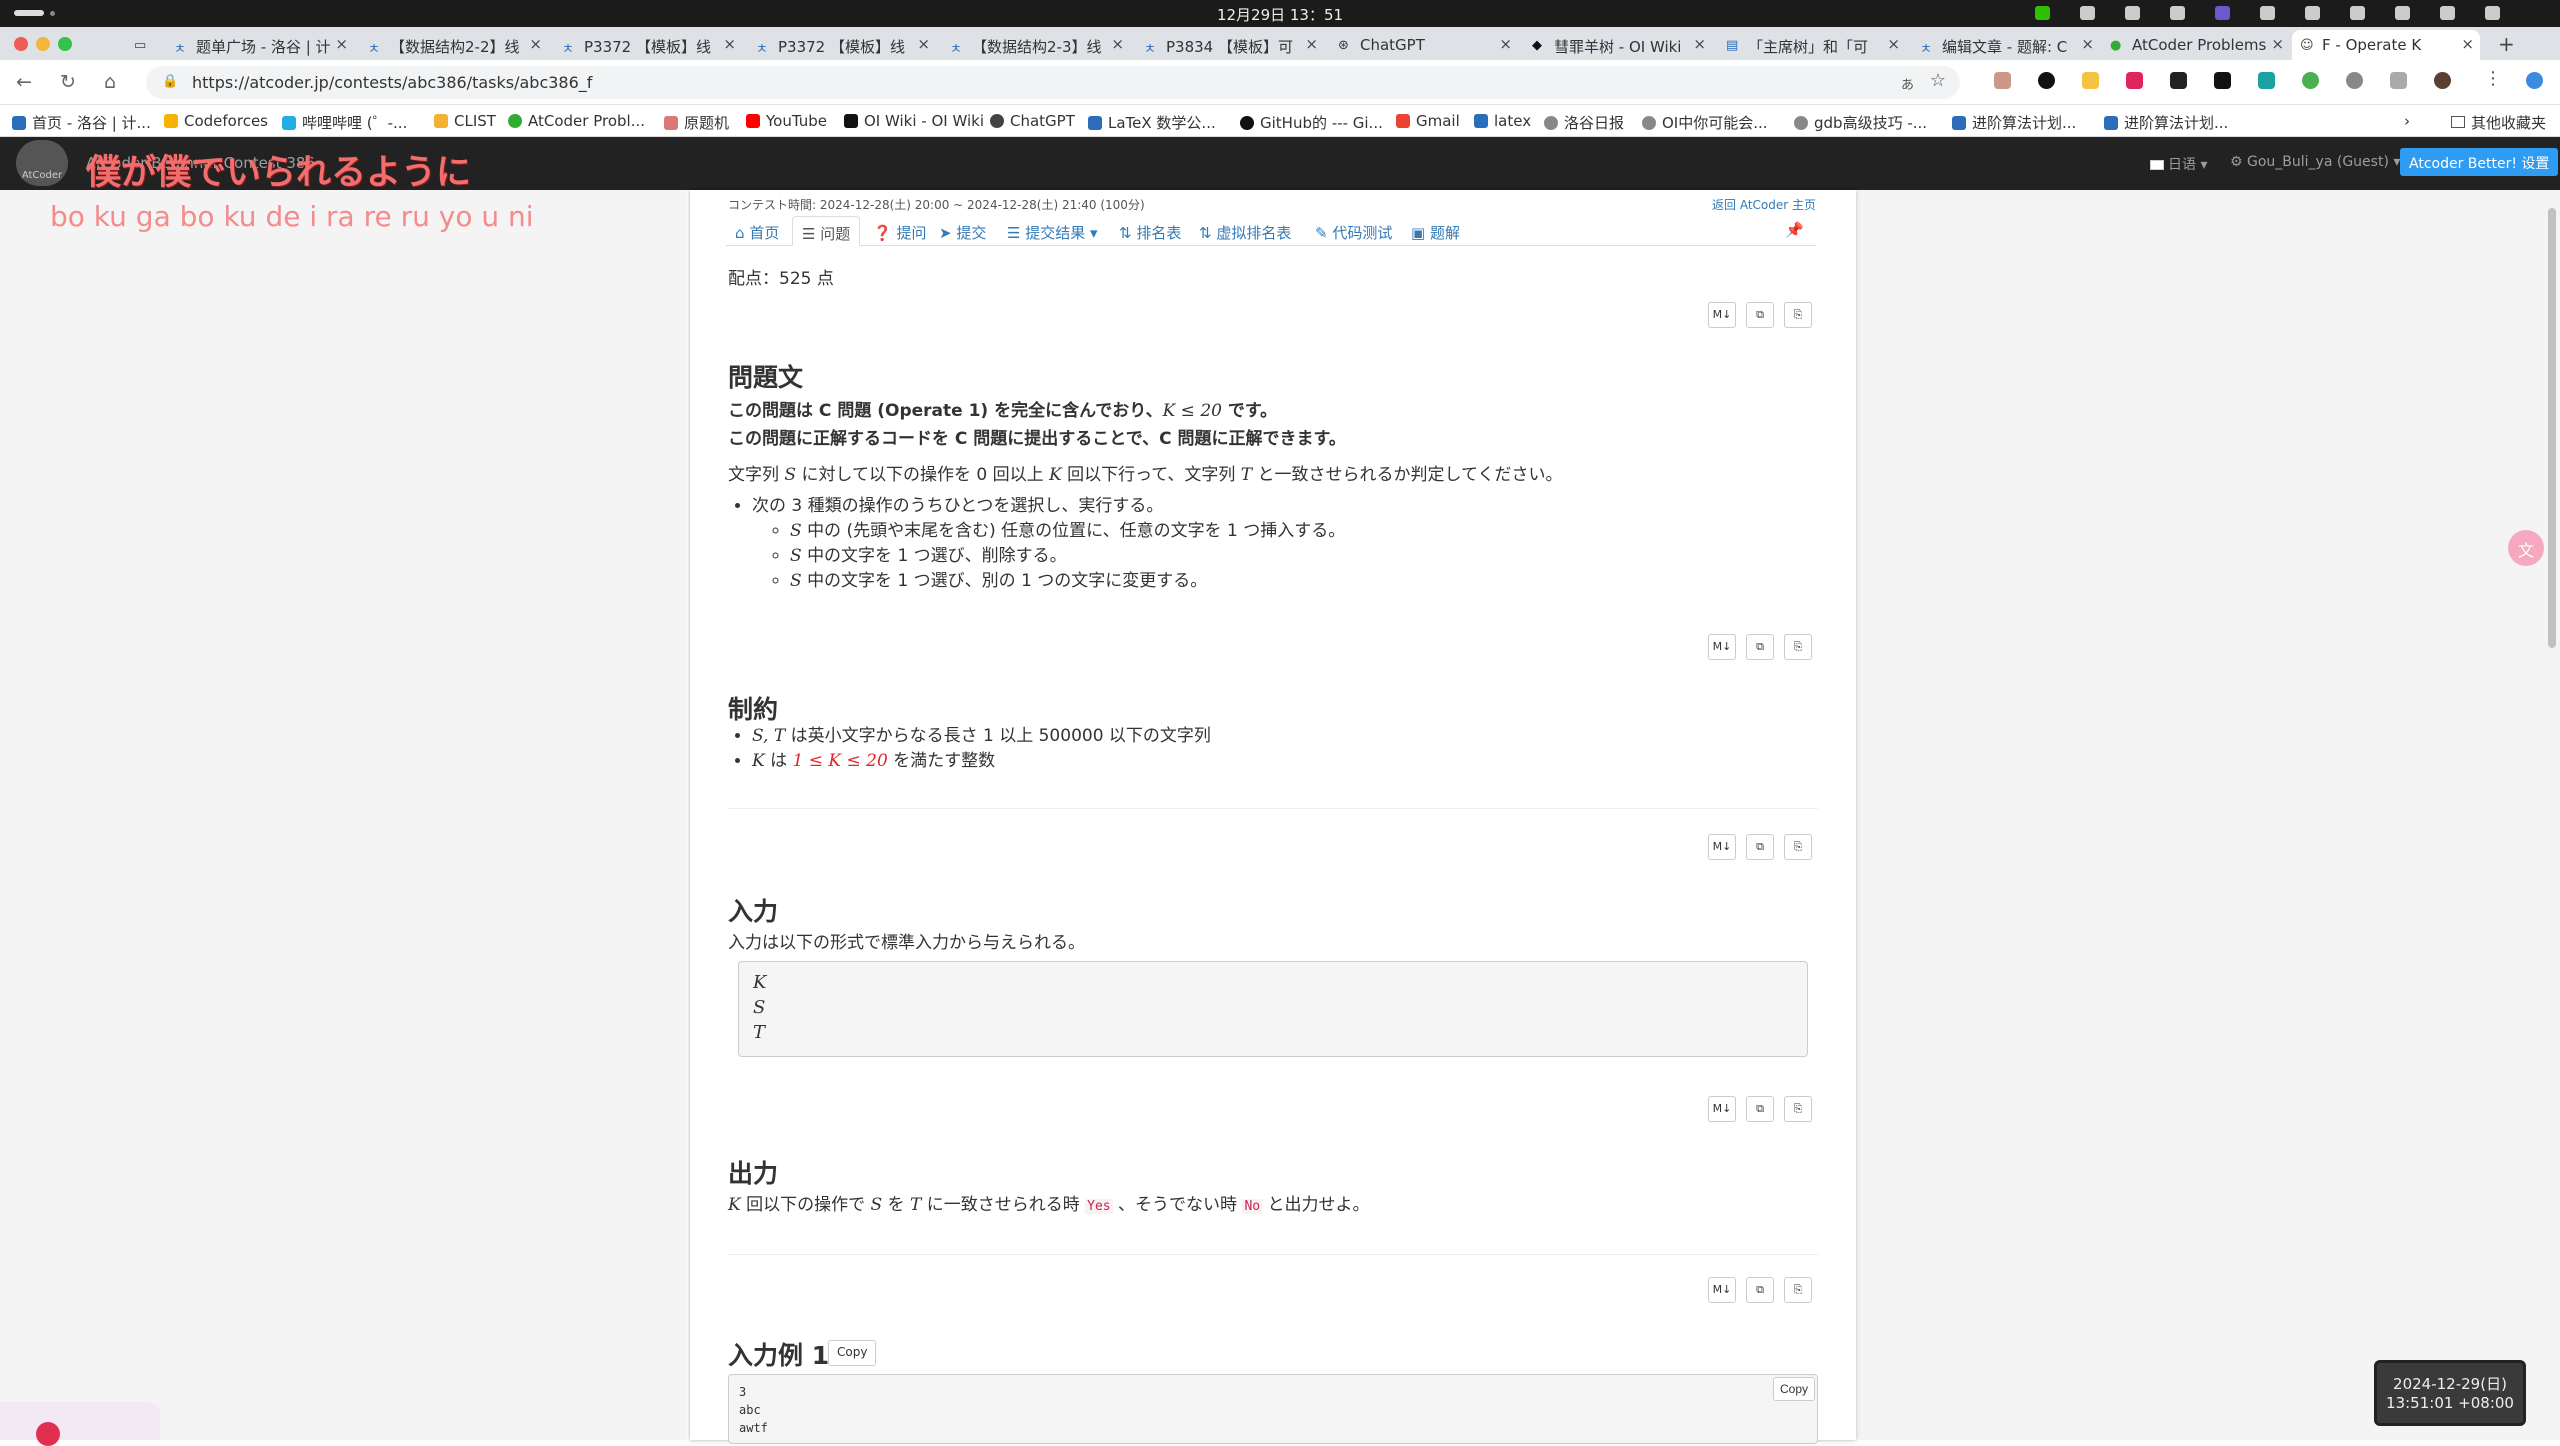 The image size is (2560, 1446). I want to click on back-to-atcoder-home-link: 返回 AtCoder 主页, so click(1764, 204).